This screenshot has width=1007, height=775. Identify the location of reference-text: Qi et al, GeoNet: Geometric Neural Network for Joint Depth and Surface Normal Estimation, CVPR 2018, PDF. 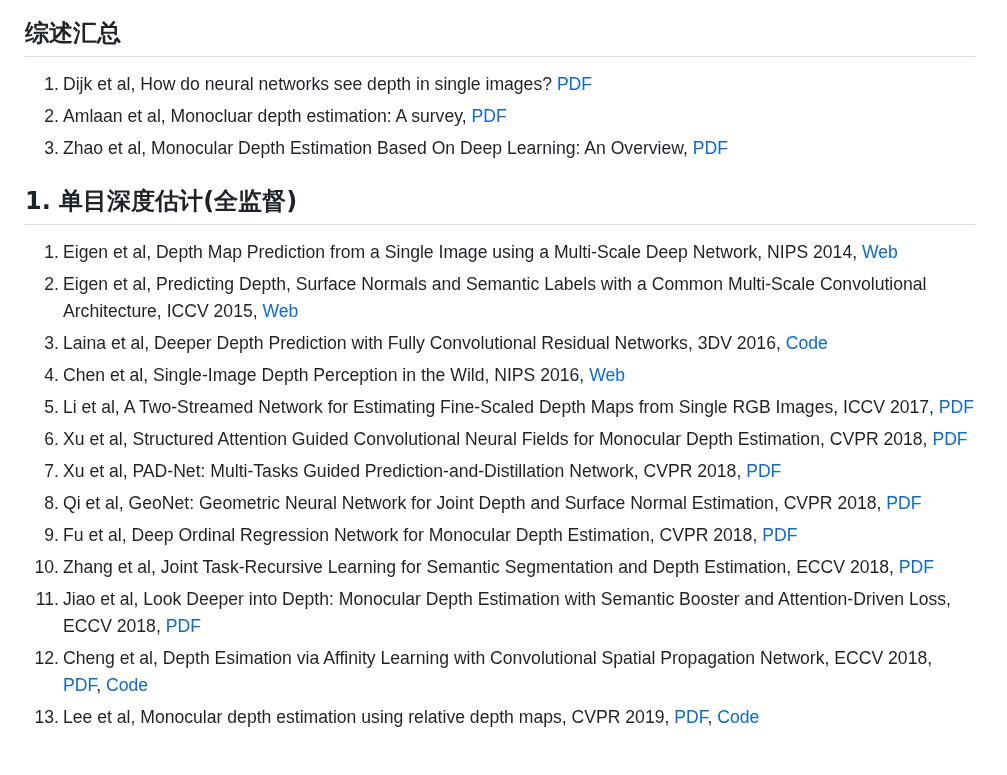
(493, 503).